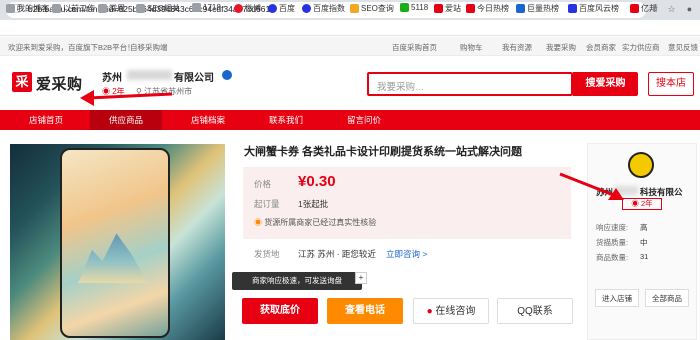 The image size is (700, 340). What do you see at coordinates (323, 8) in the screenshot?
I see `bookmark-item: 百度指数` at bounding box center [323, 8].